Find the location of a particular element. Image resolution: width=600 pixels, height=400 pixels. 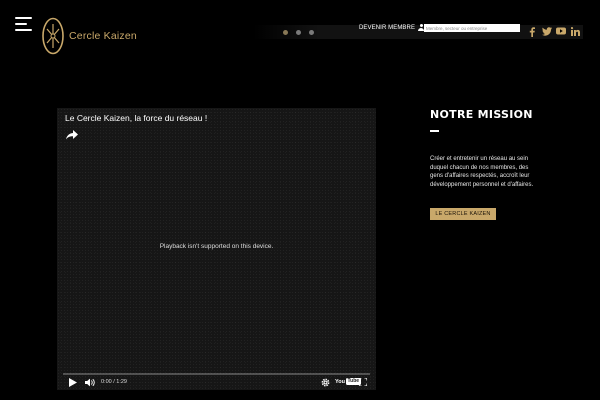

become-member-link: DEVENIR MEMBRE is located at coordinates (392, 27).